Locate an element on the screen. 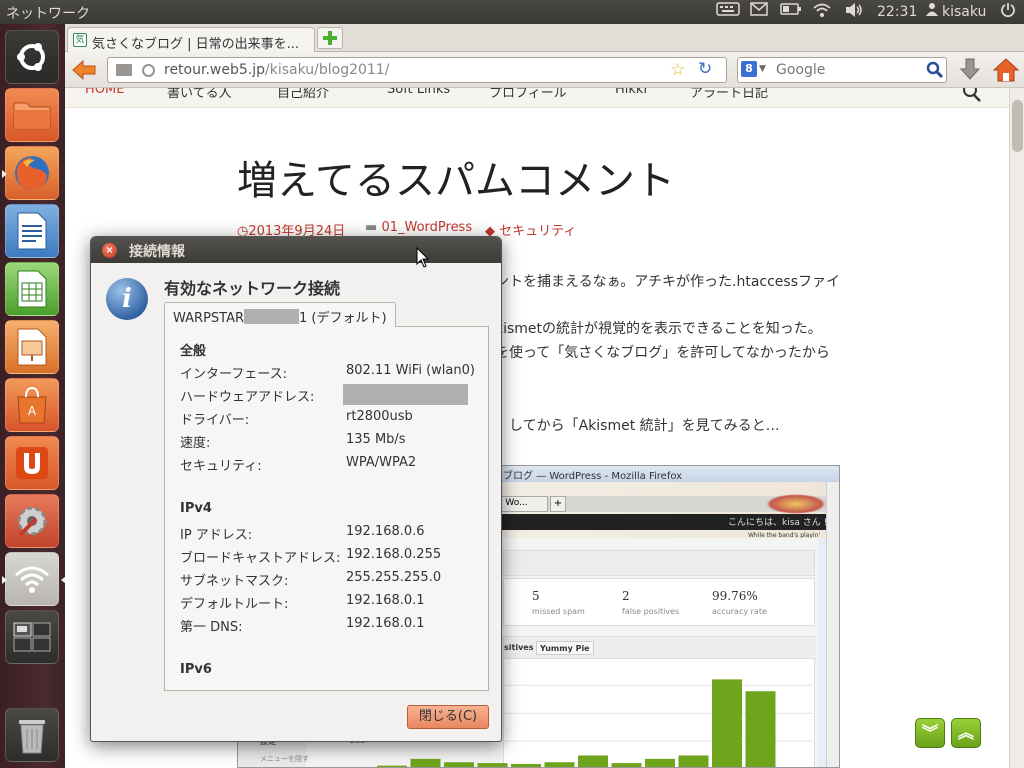 The height and width of the screenshot is (768, 1024). shot-greeting: こんにちは、kisa さん ! is located at coordinates (778, 523).